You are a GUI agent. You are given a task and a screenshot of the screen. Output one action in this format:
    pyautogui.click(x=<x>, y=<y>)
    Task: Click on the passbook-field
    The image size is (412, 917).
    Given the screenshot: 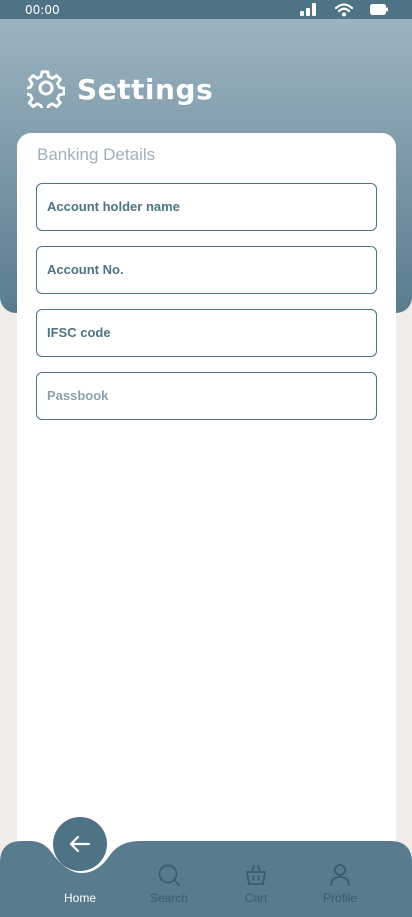 What is the action you would take?
    pyautogui.click(x=206, y=396)
    